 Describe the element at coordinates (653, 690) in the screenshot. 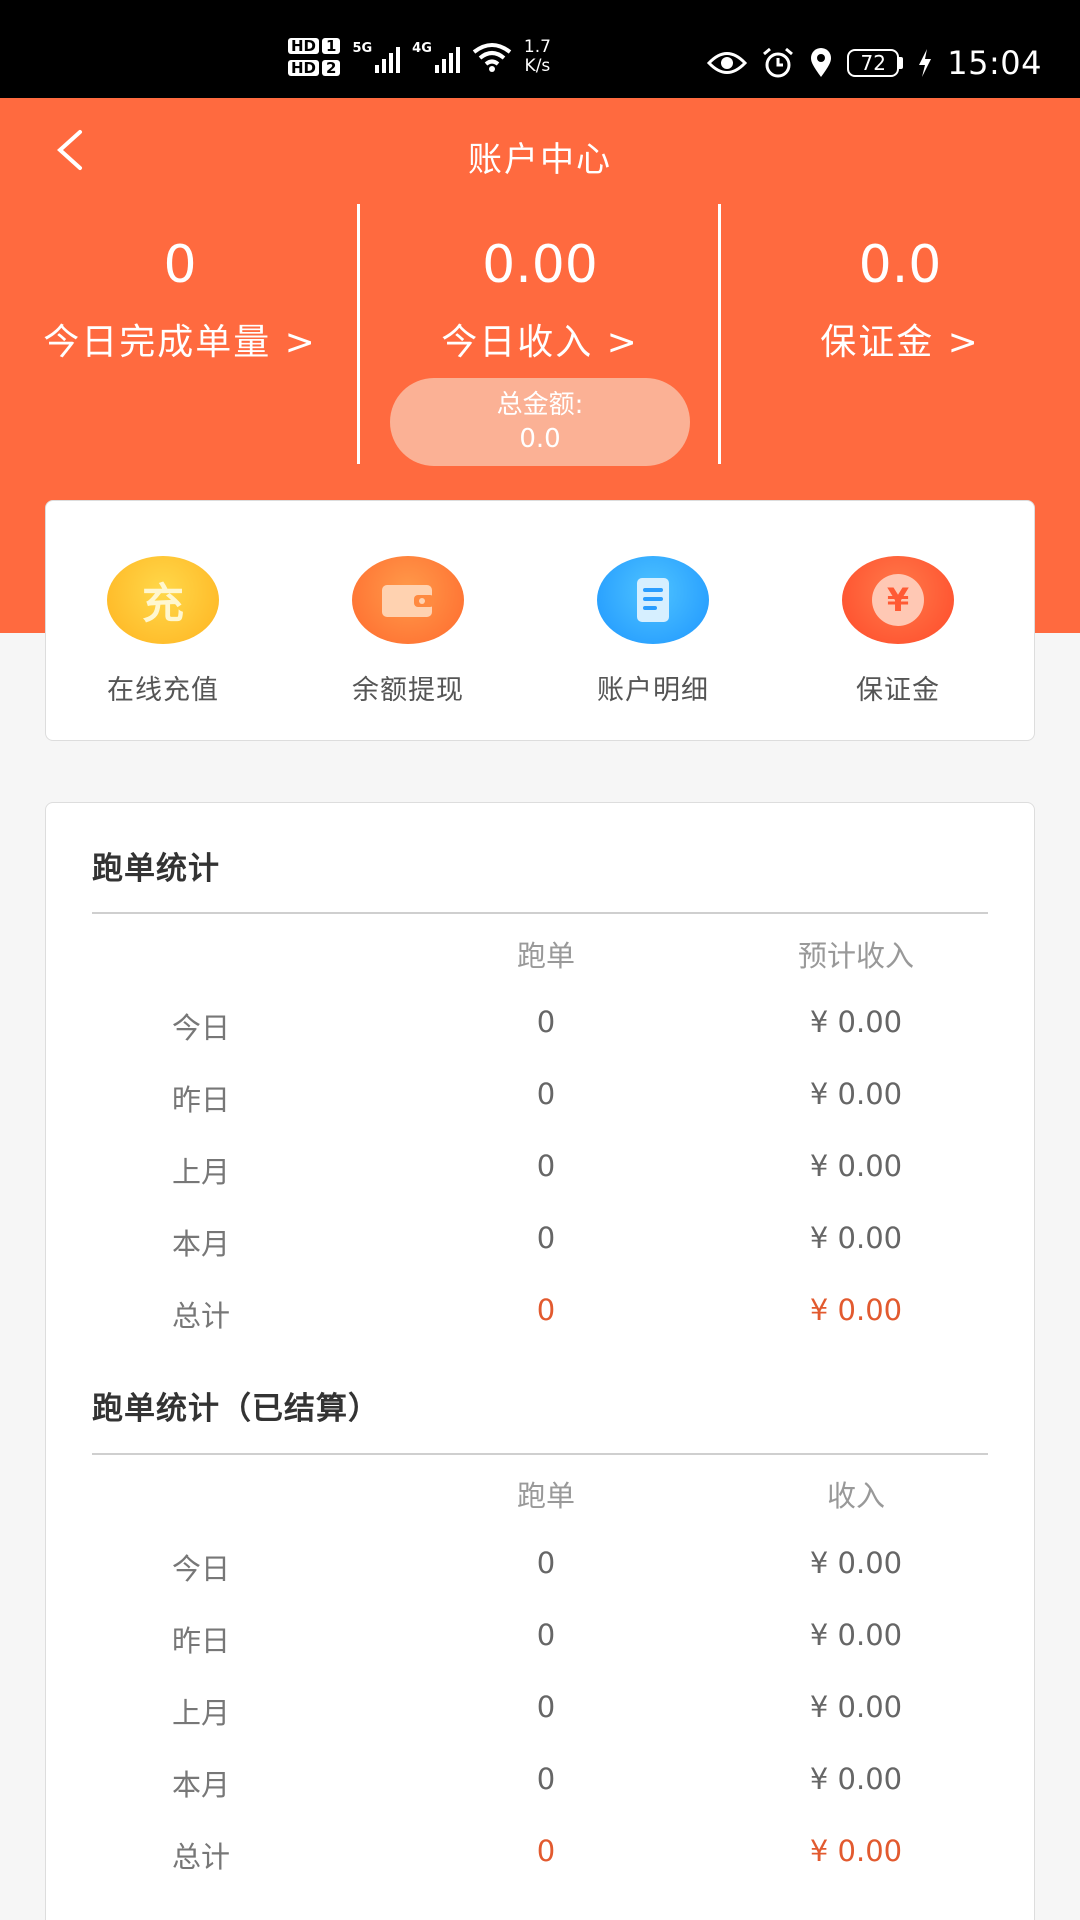

I see `quick-action-label: 账户明细` at that location.